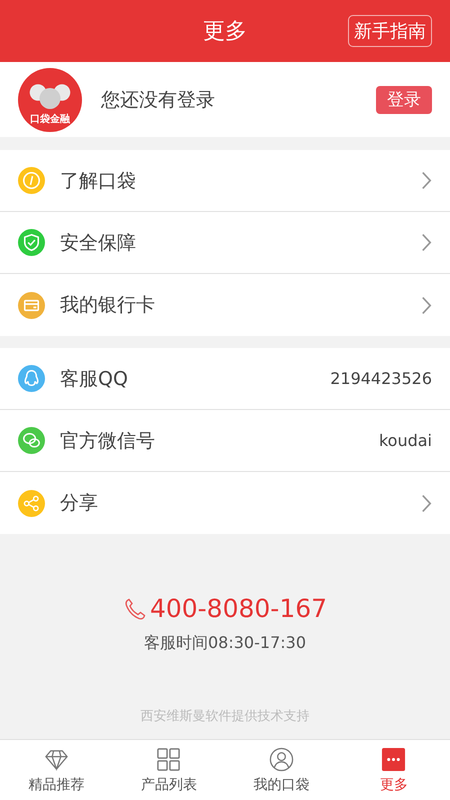 The height and width of the screenshot is (800, 450). Describe the element at coordinates (239, 608) in the screenshot. I see `phone-number: 400-8080-167` at that location.